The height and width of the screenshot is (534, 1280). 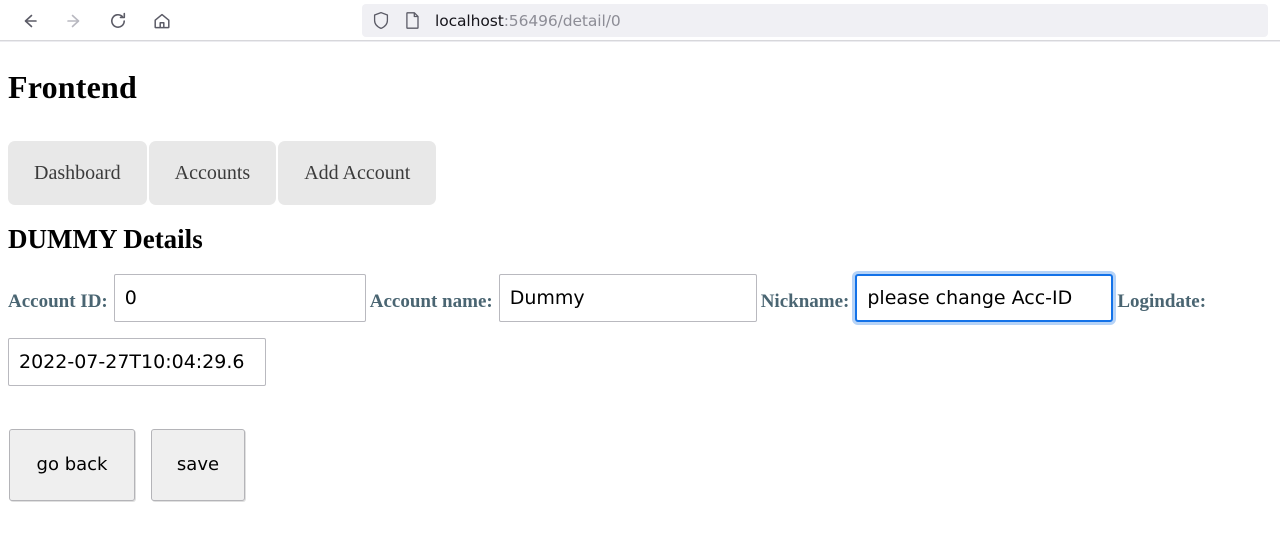 What do you see at coordinates (137, 361) in the screenshot?
I see `logindate-input` at bounding box center [137, 361].